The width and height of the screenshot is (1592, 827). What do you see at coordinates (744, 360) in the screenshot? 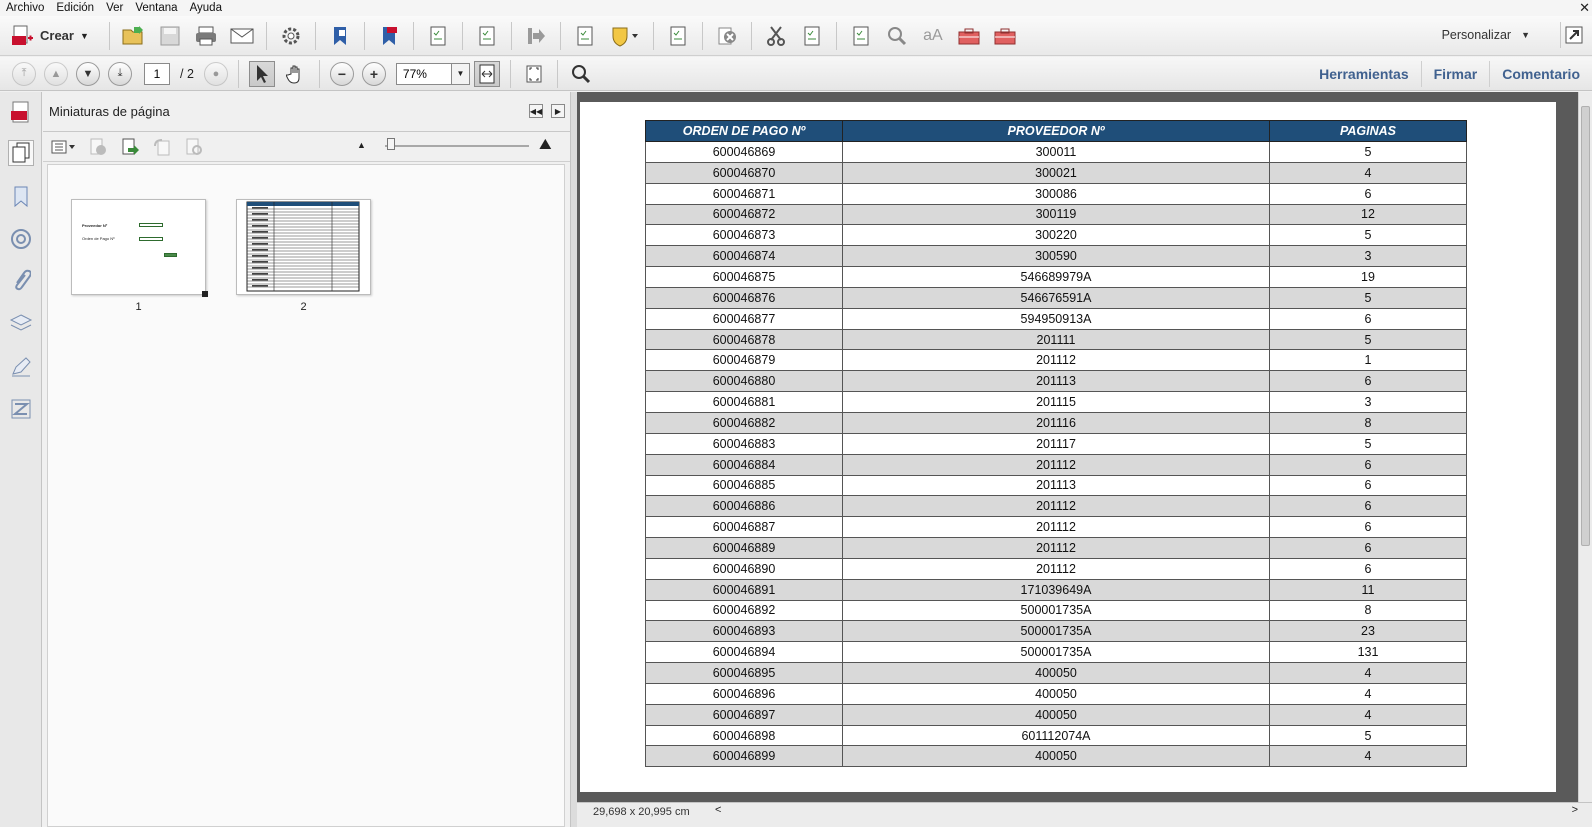
I see `cell-orden: 600046879` at bounding box center [744, 360].